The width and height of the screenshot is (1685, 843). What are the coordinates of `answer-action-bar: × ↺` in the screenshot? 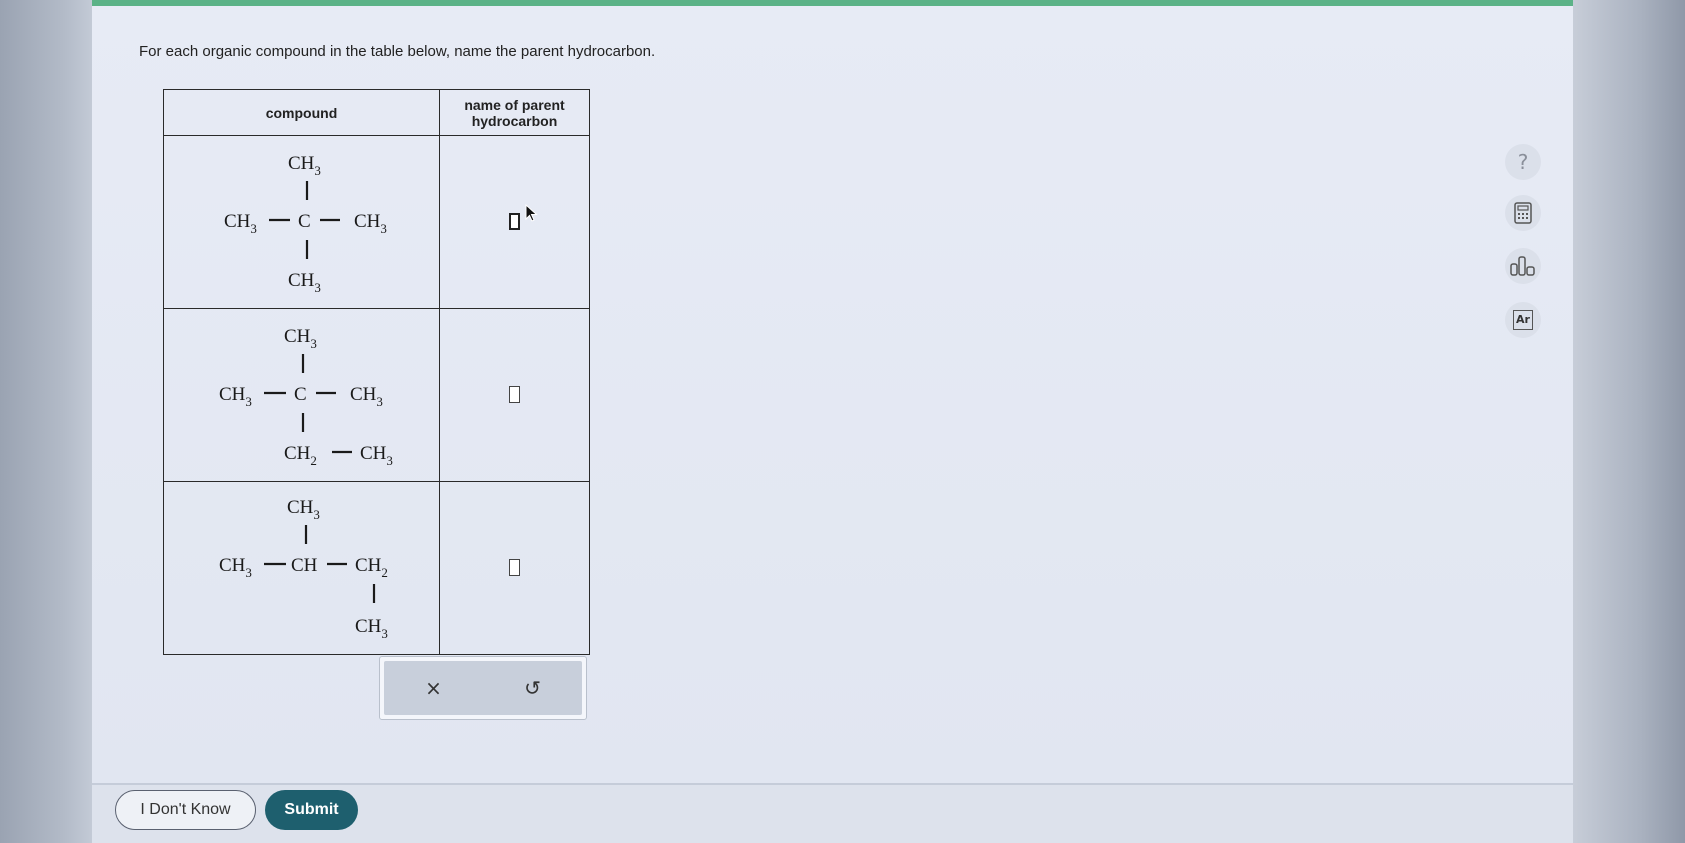 It's located at (483, 688).